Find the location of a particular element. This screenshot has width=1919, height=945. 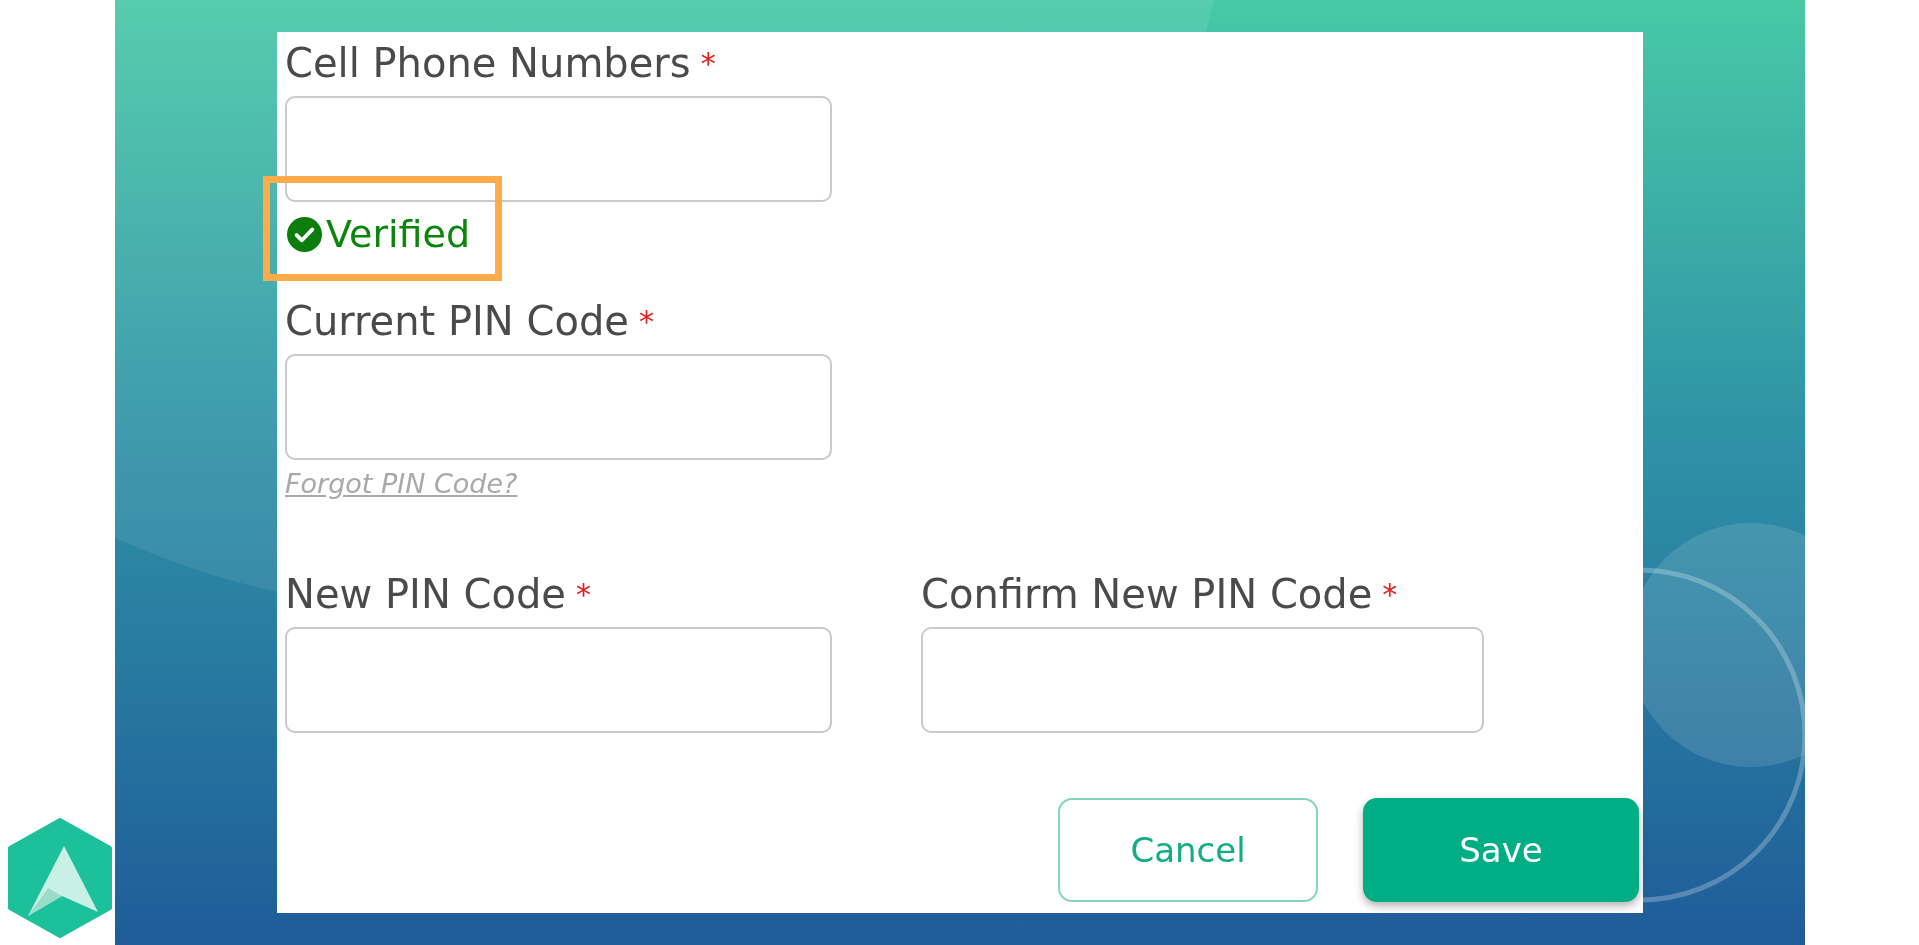

save-button: Save is located at coordinates (1501, 850).